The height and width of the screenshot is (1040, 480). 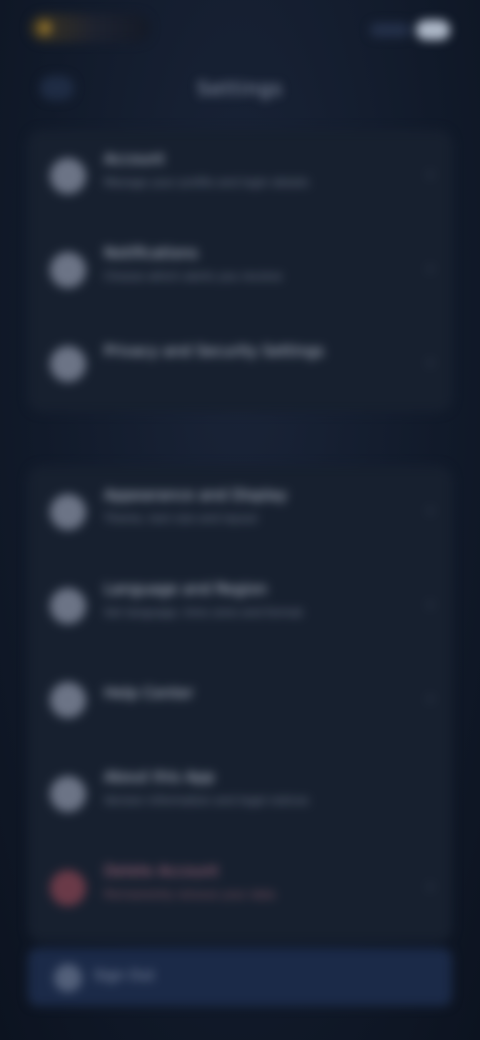 I want to click on sign-out-label: Sign Out, so click(x=124, y=976).